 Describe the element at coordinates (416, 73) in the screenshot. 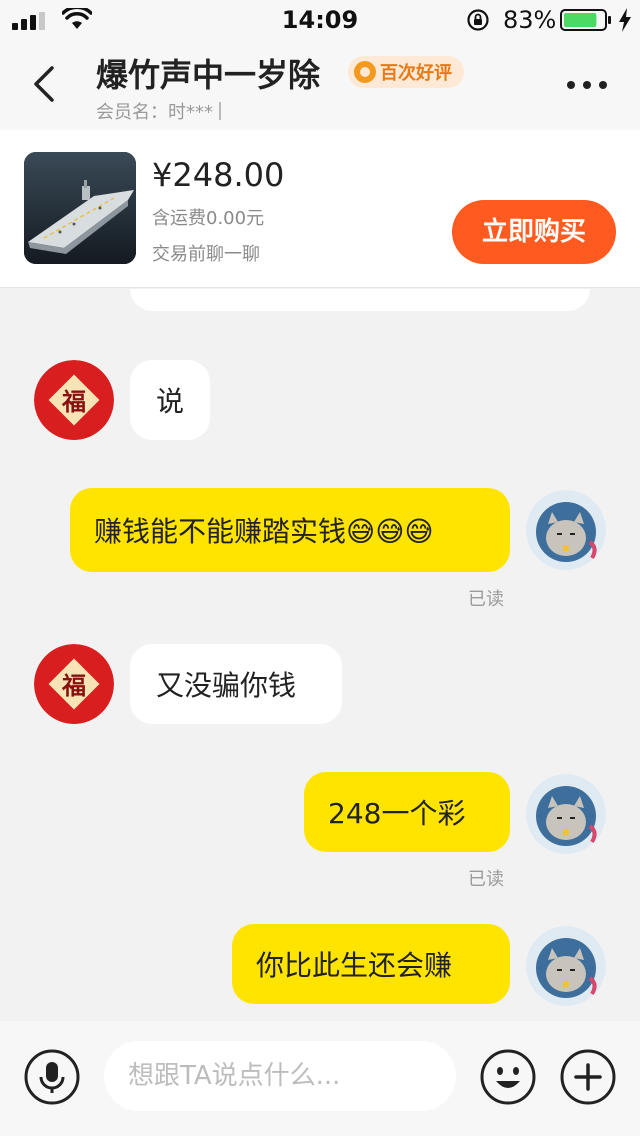

I see `badge-label: 百次好评` at that location.